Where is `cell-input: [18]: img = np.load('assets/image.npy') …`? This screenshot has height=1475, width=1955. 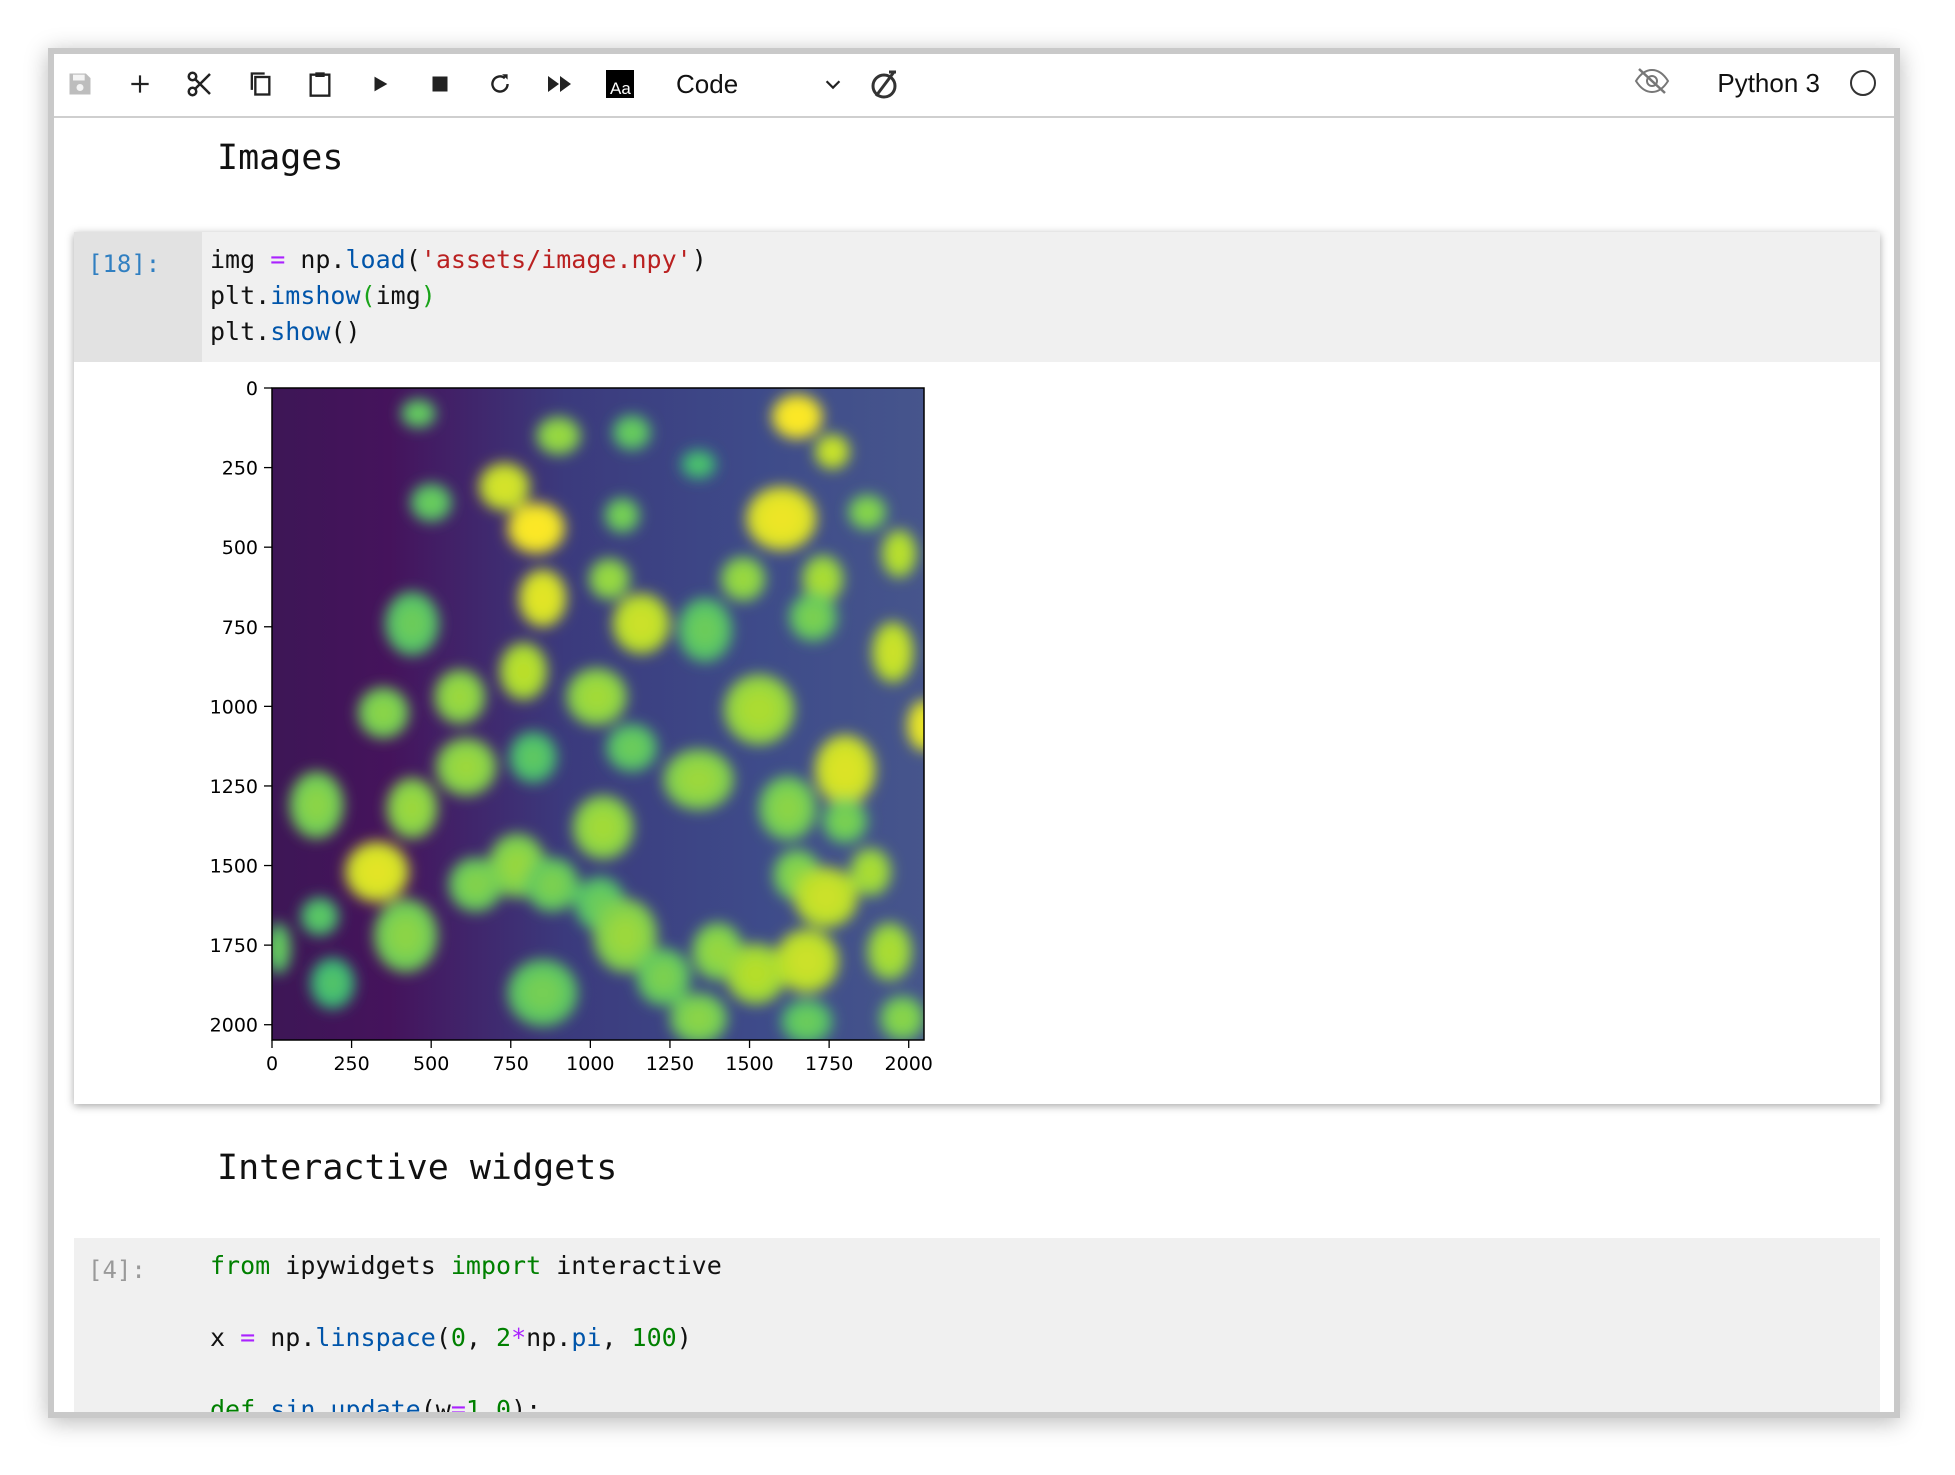
cell-input: [18]: img = np.load('assets/image.npy') … is located at coordinates (977, 297).